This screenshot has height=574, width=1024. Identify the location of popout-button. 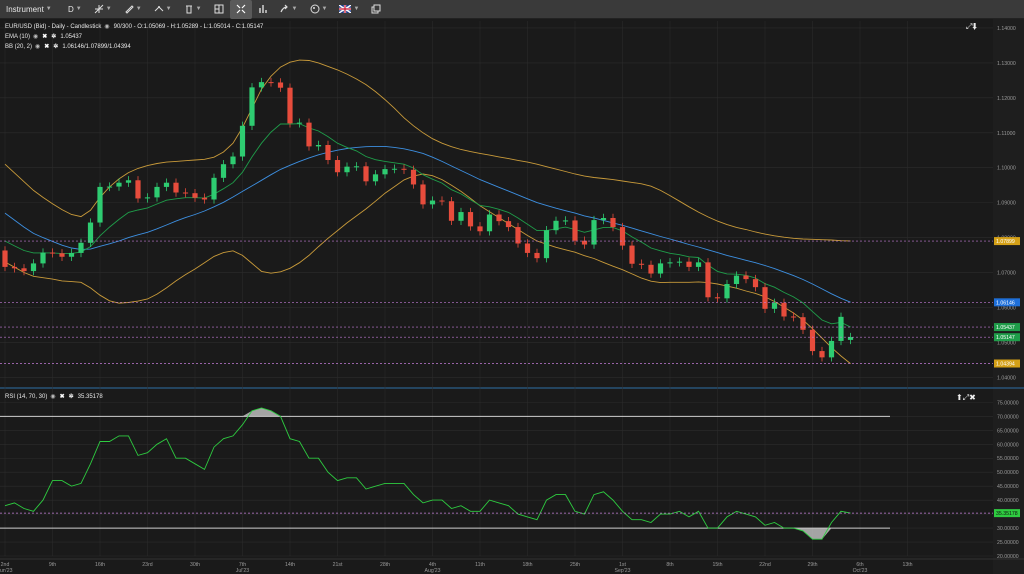
(376, 9).